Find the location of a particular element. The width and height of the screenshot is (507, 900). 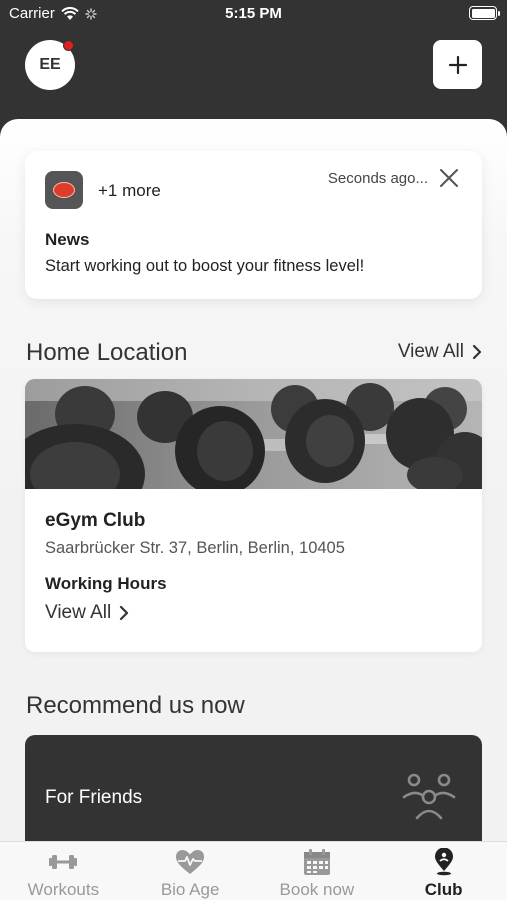

location-pin-icon is located at coordinates (443, 862).